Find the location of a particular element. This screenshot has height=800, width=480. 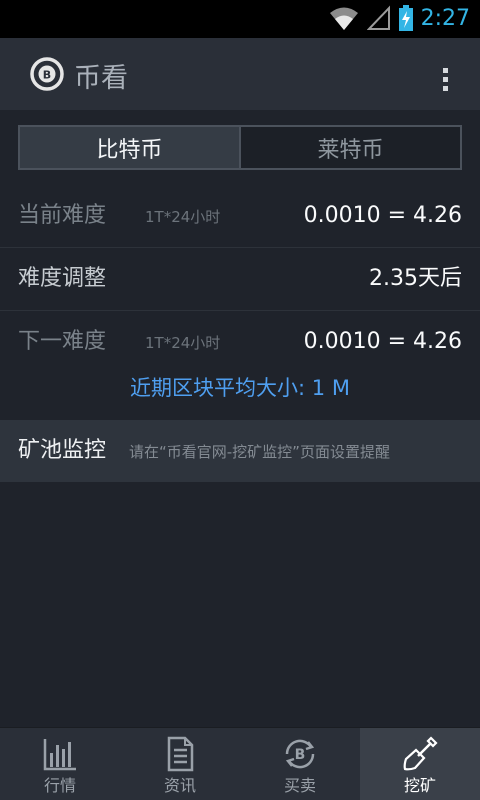

next-difficulty-unit: 1T*24小时 is located at coordinates (183, 343).